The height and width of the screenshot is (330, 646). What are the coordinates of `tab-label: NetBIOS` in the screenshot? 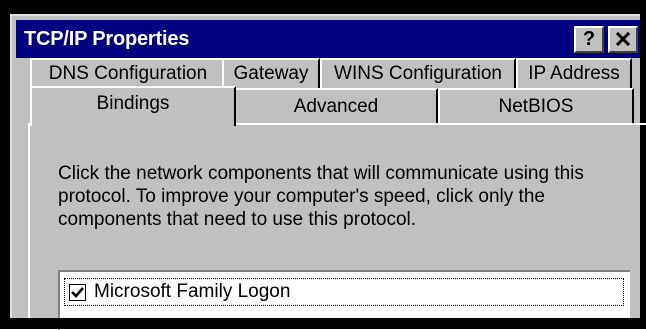 It's located at (536, 106).